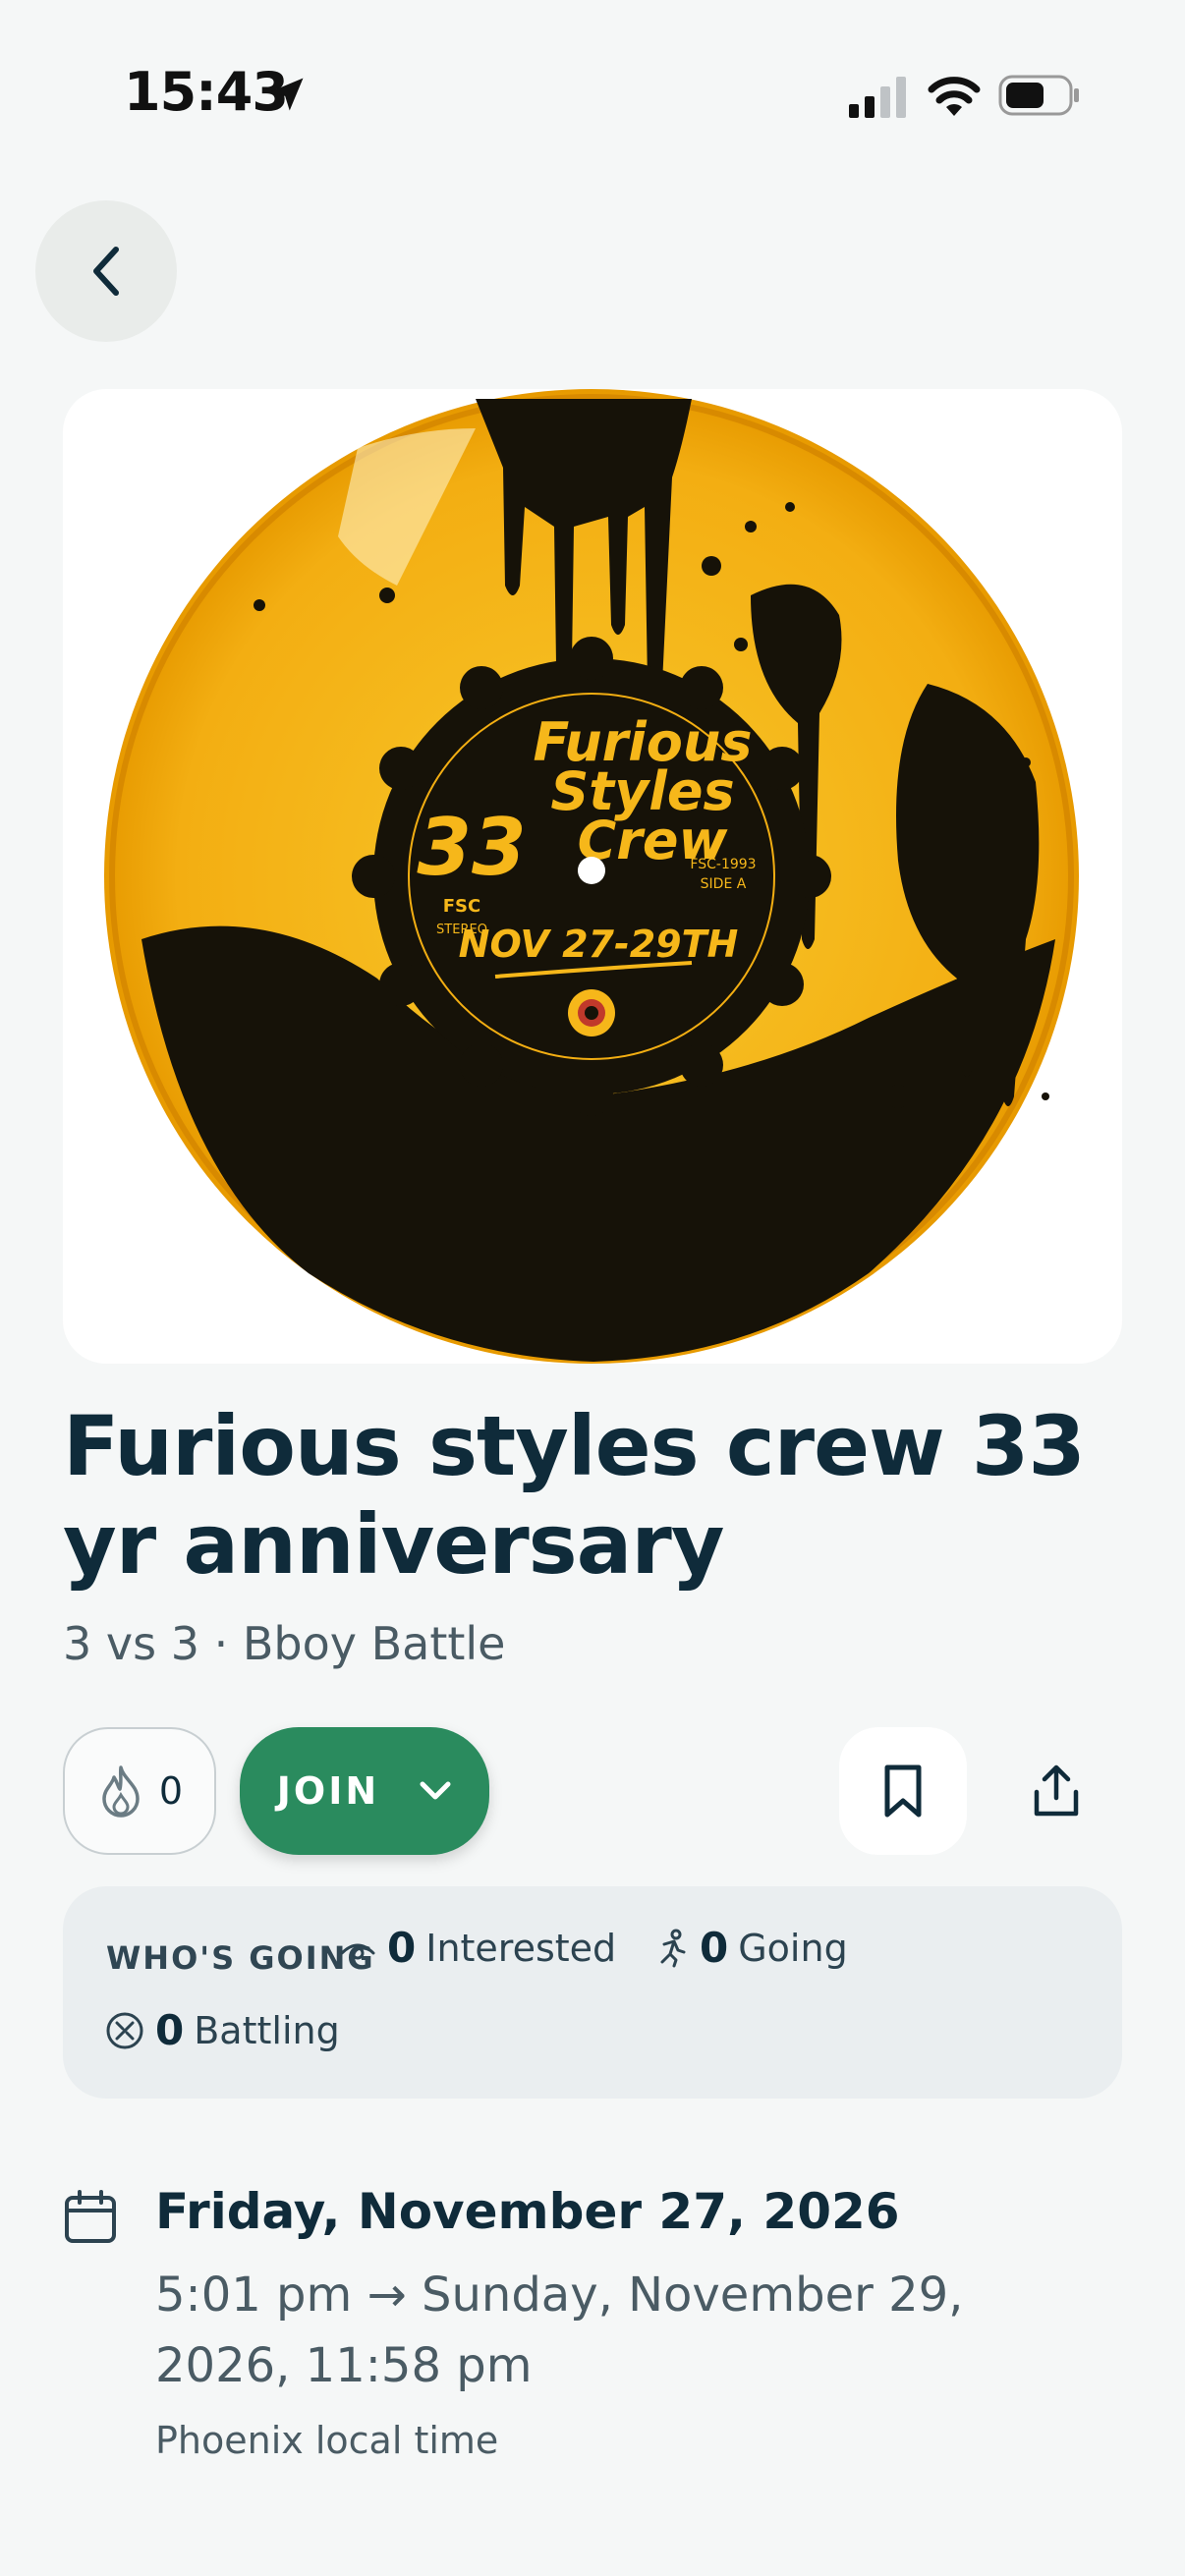  Describe the element at coordinates (715, 1948) in the screenshot. I see `going-count: 0` at that location.